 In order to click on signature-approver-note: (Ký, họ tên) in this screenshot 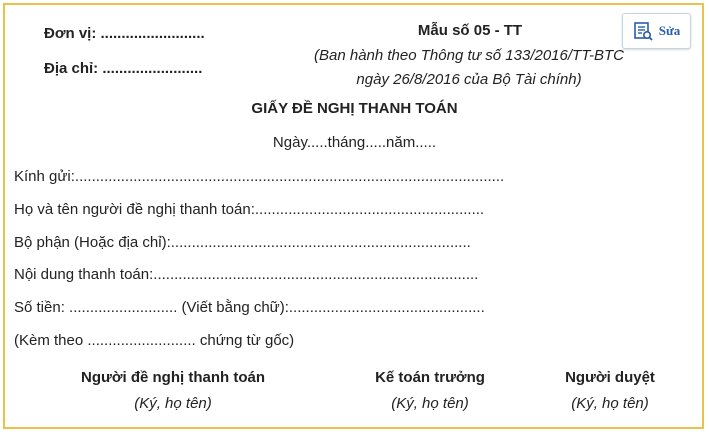, I will do `click(610, 403)`.